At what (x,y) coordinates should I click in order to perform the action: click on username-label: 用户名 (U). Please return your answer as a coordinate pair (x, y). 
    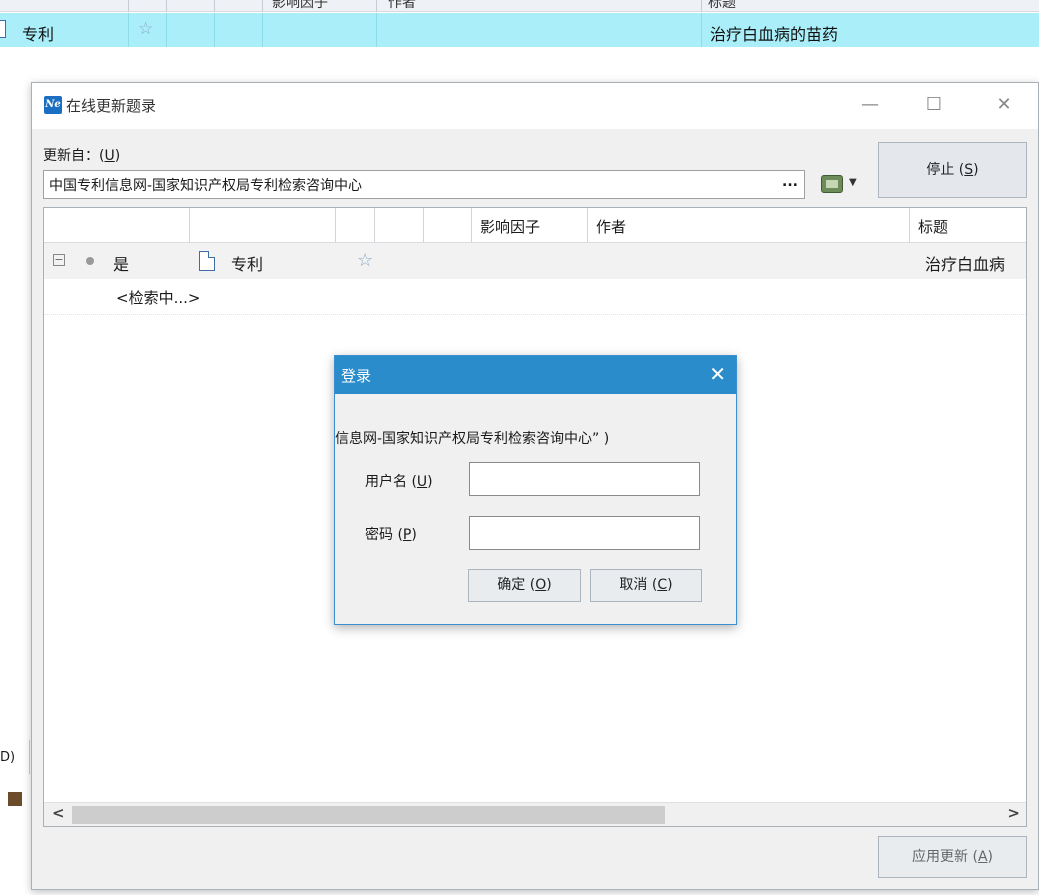
    Looking at the image, I should click on (399, 482).